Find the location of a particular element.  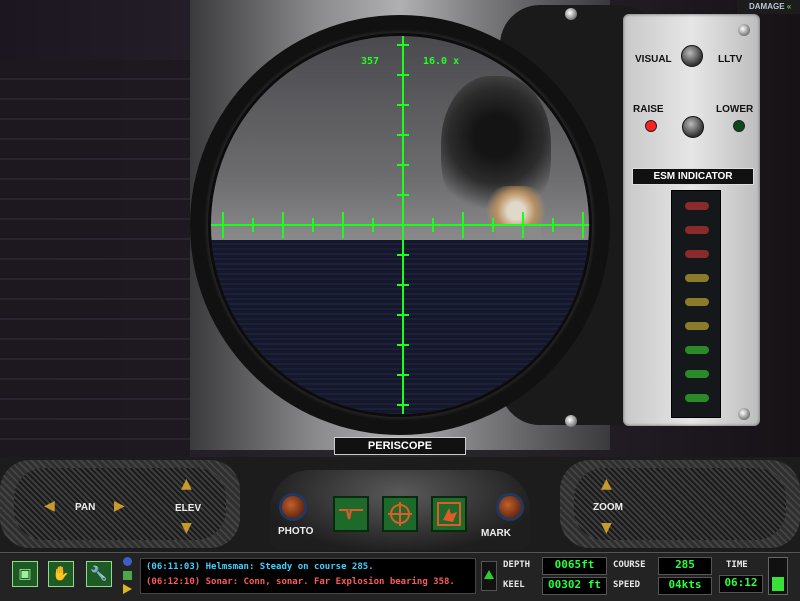

mark-button is located at coordinates (510, 507).